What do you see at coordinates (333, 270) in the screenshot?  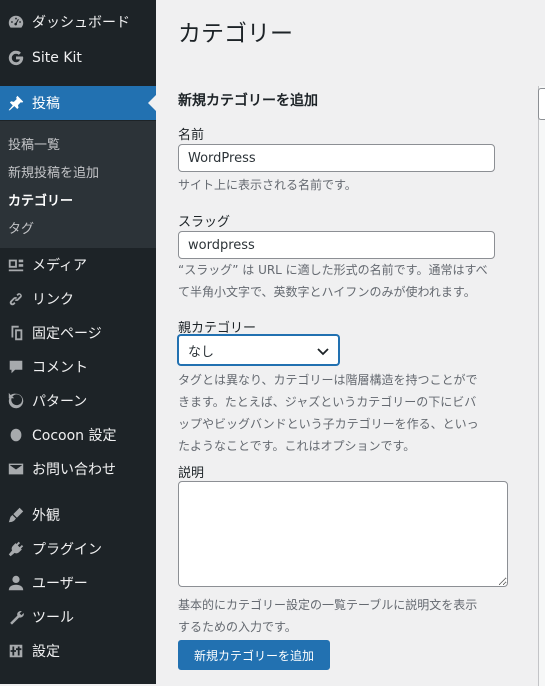 I see `slug-help-line: “スラッグ” は URL に適した形式の名前です。通常はすべ` at bounding box center [333, 270].